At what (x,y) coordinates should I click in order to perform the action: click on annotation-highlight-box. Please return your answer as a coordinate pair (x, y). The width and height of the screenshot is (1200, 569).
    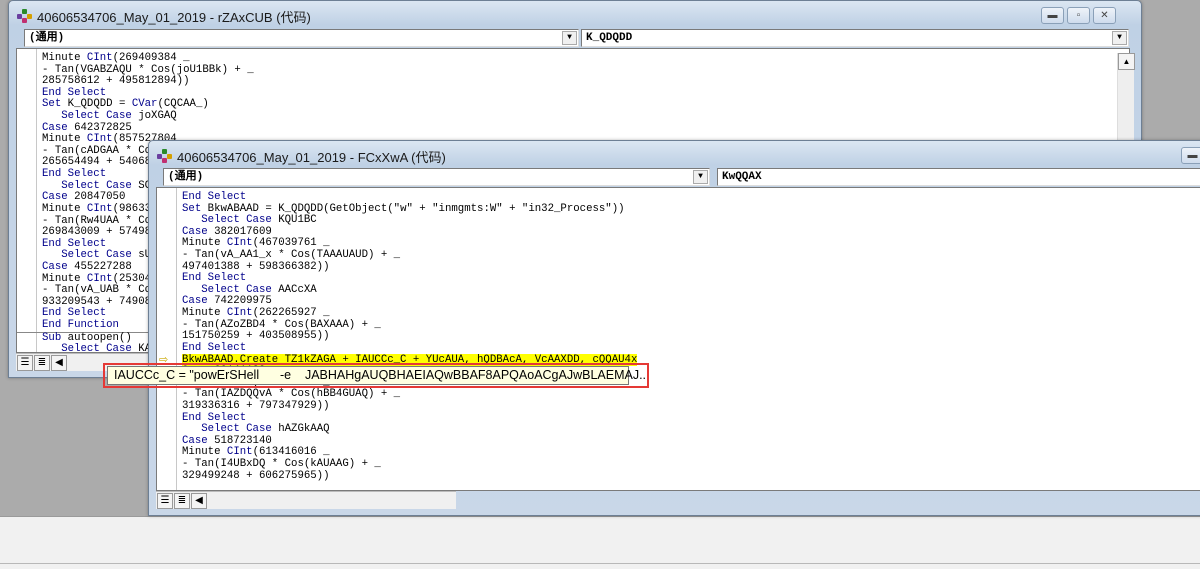
    Looking at the image, I should click on (376, 375).